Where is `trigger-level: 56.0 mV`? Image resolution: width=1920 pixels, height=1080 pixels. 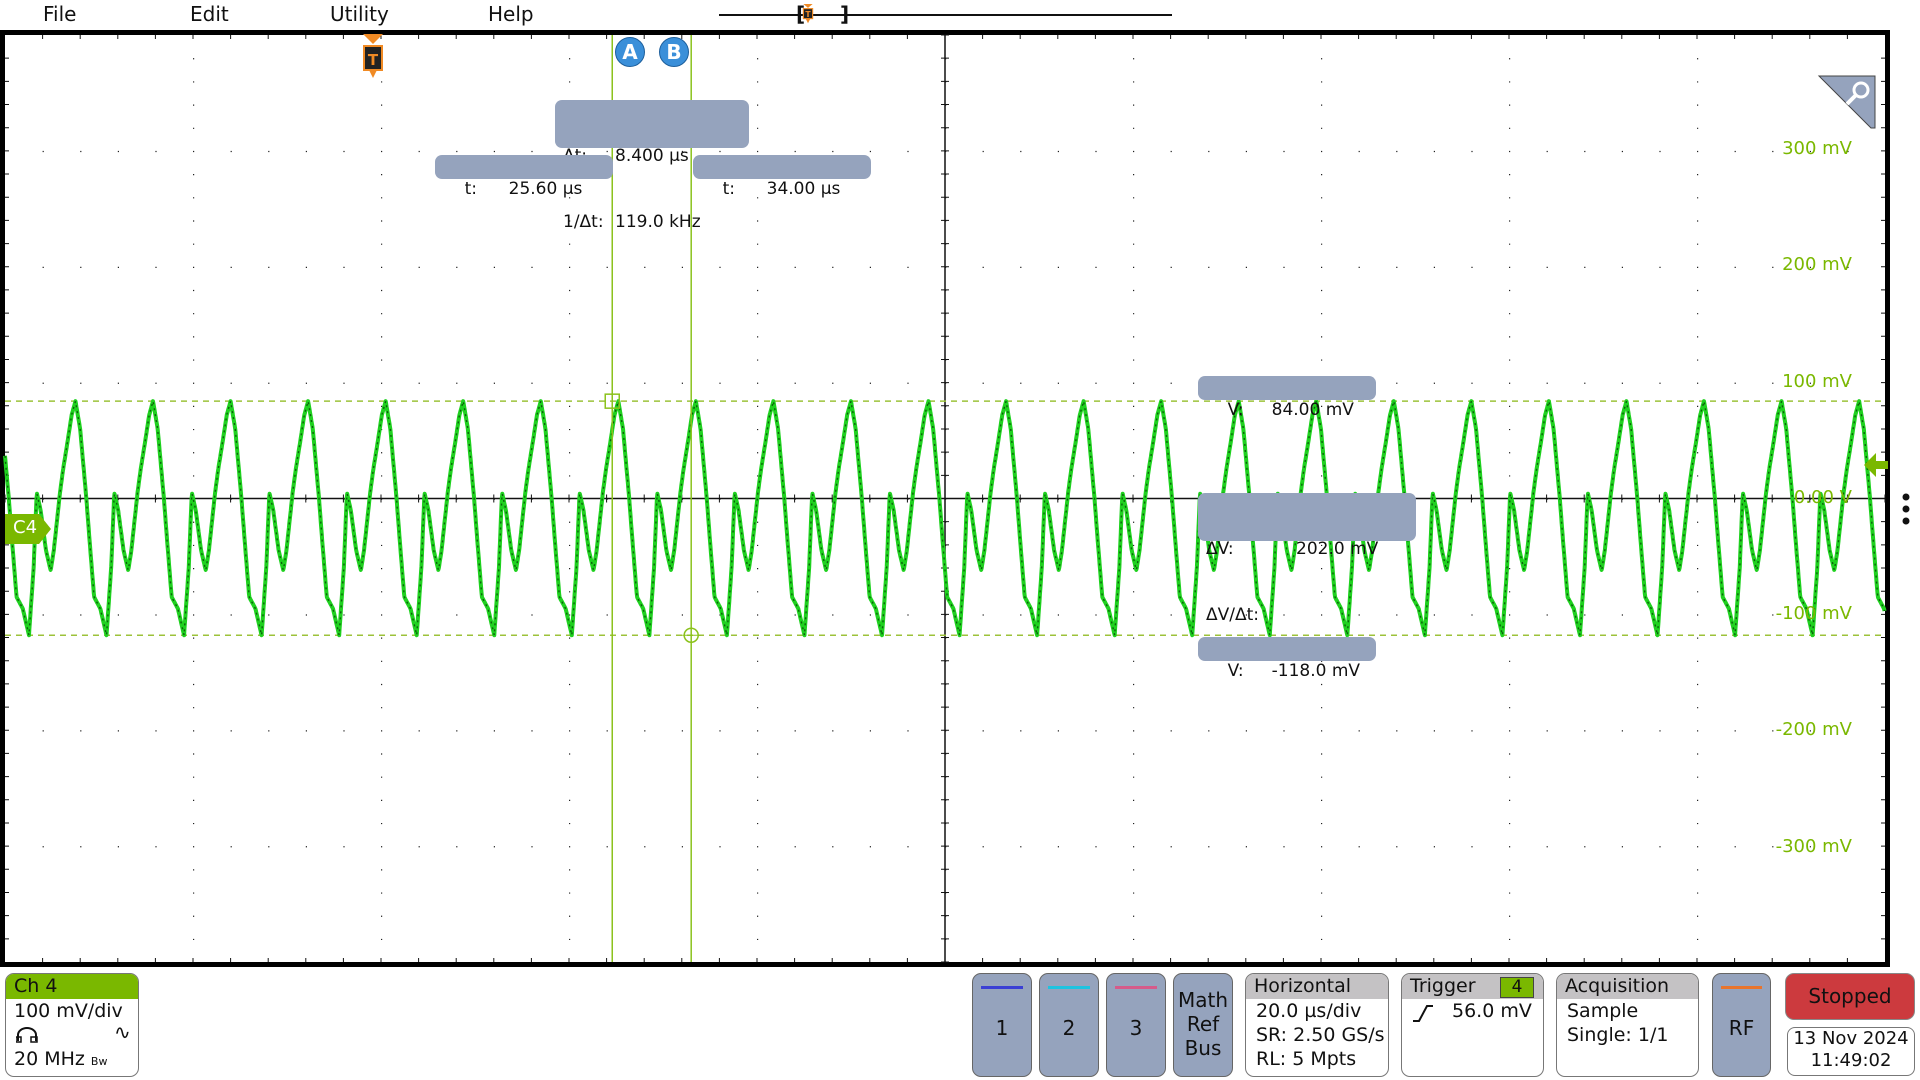
trigger-level: 56.0 mV is located at coordinates (1492, 1011).